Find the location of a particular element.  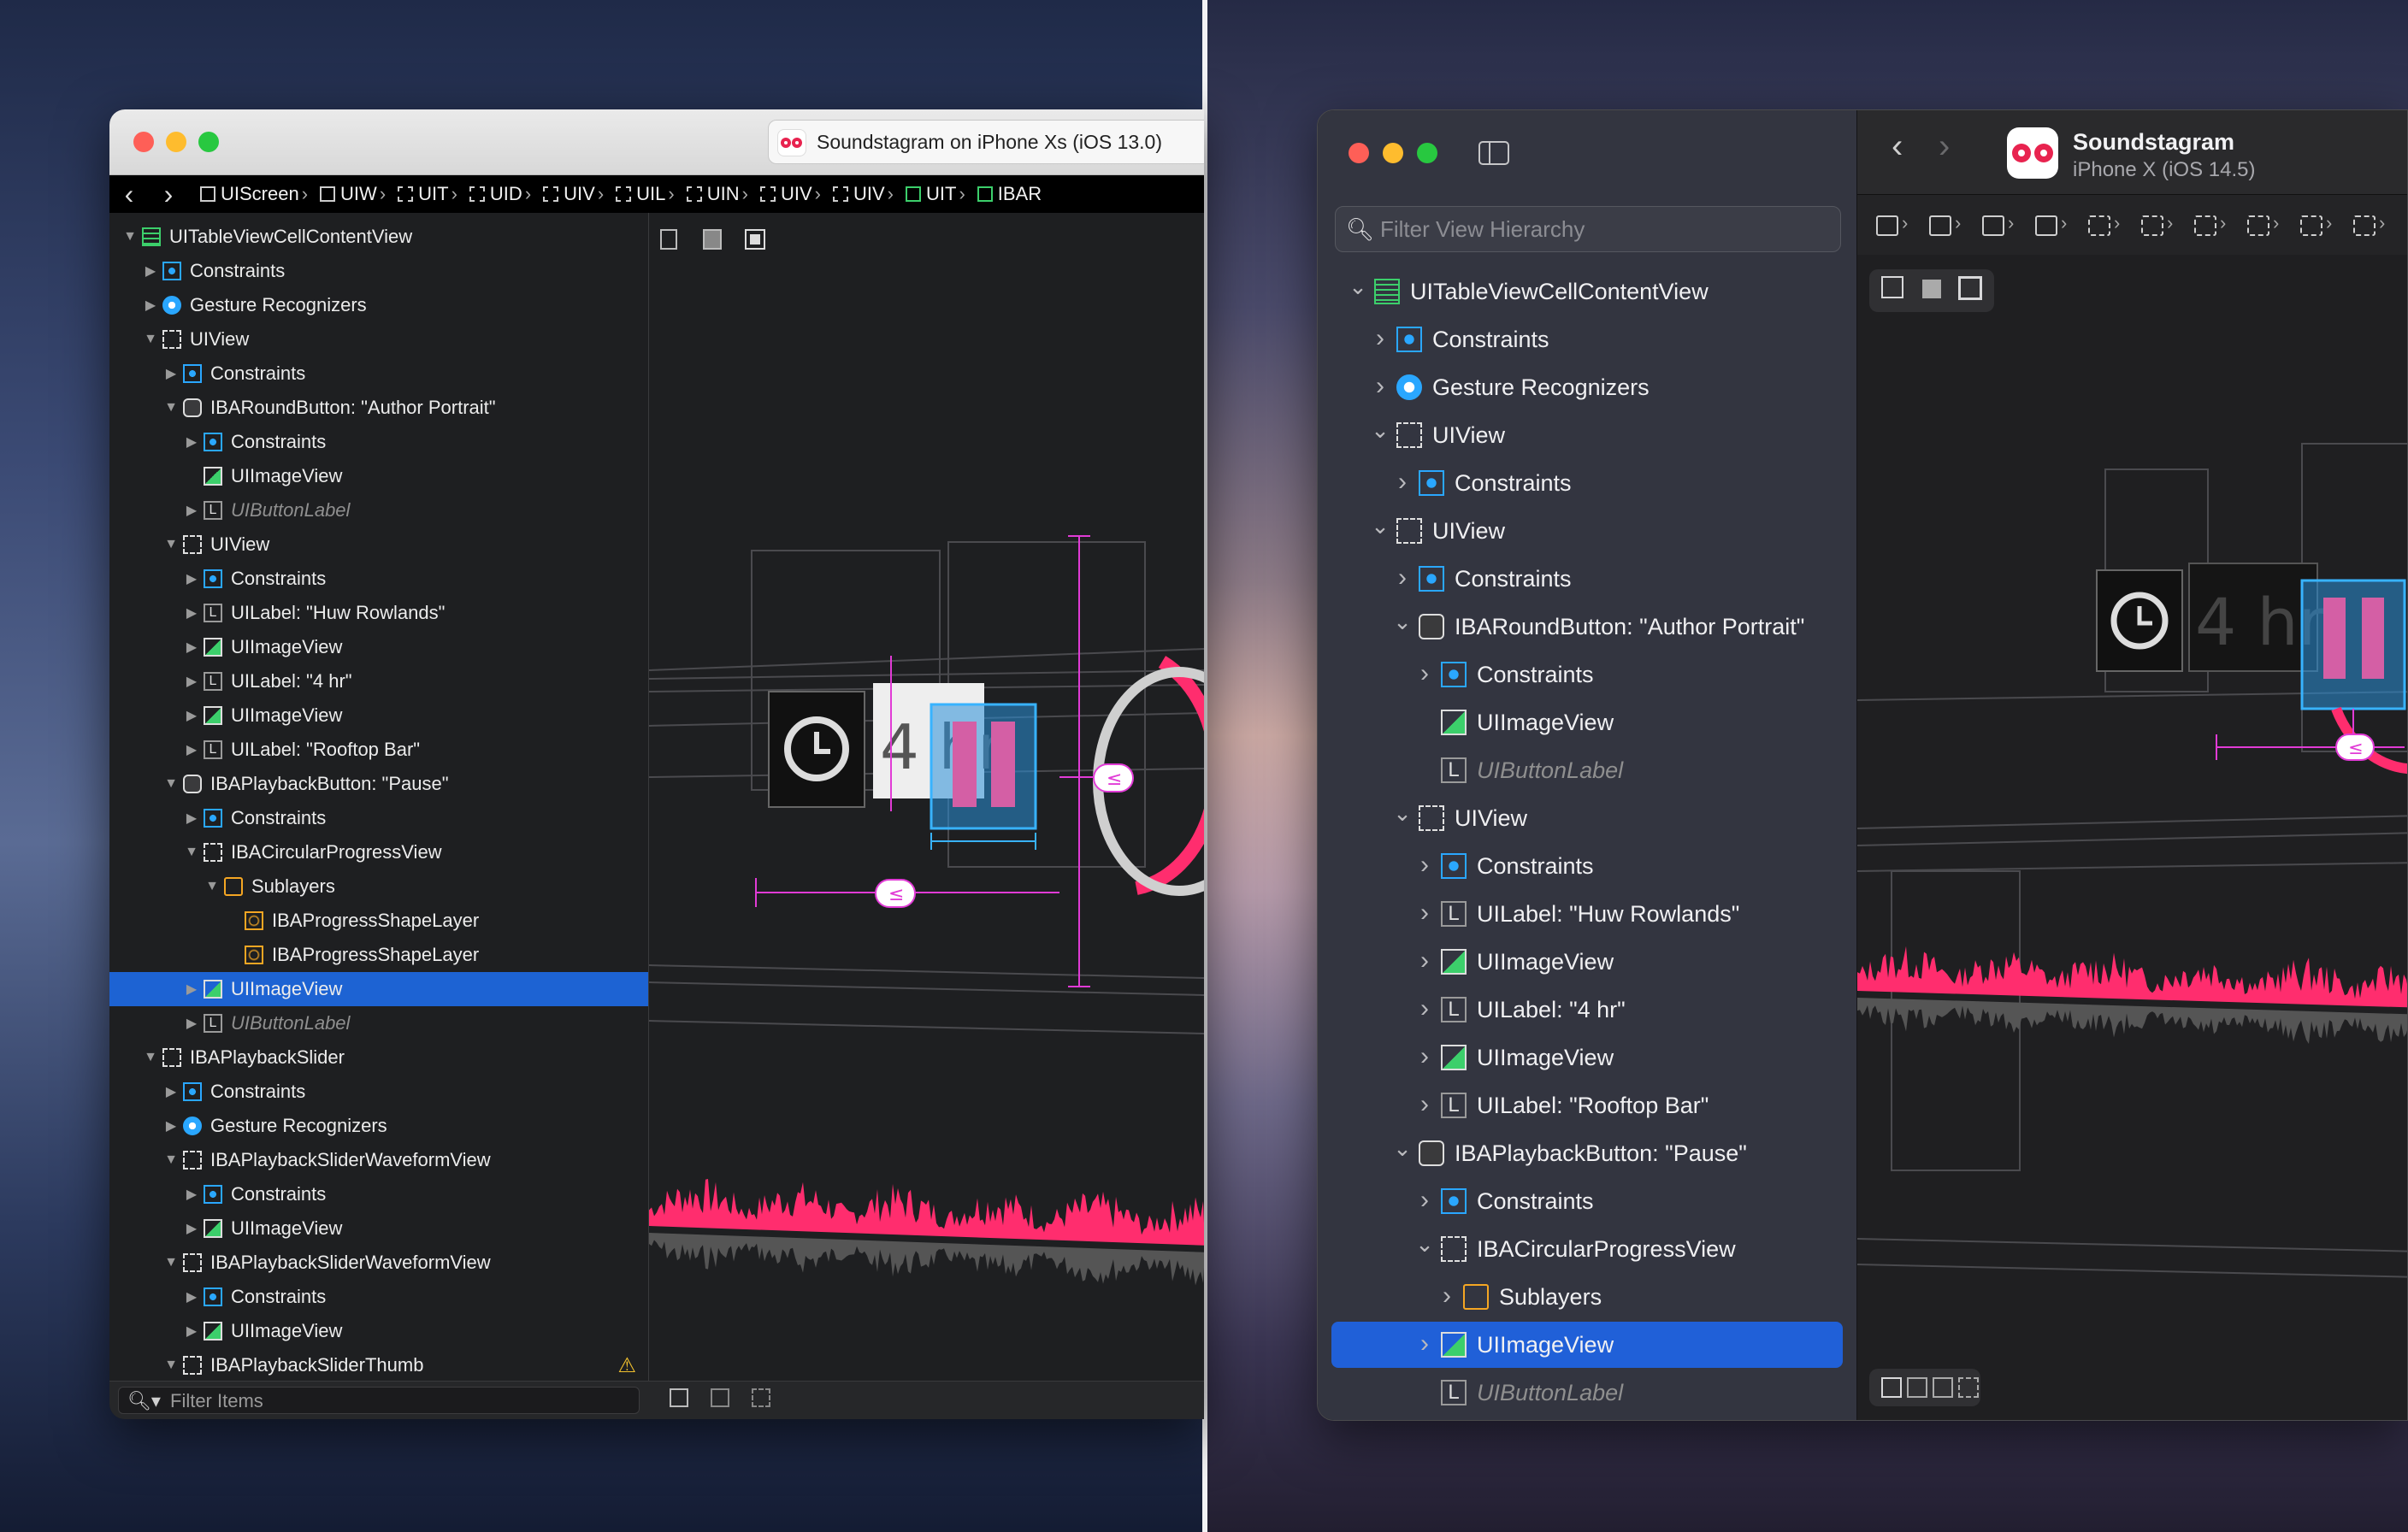

tree-row: UIImageView is located at coordinates (1587, 722).